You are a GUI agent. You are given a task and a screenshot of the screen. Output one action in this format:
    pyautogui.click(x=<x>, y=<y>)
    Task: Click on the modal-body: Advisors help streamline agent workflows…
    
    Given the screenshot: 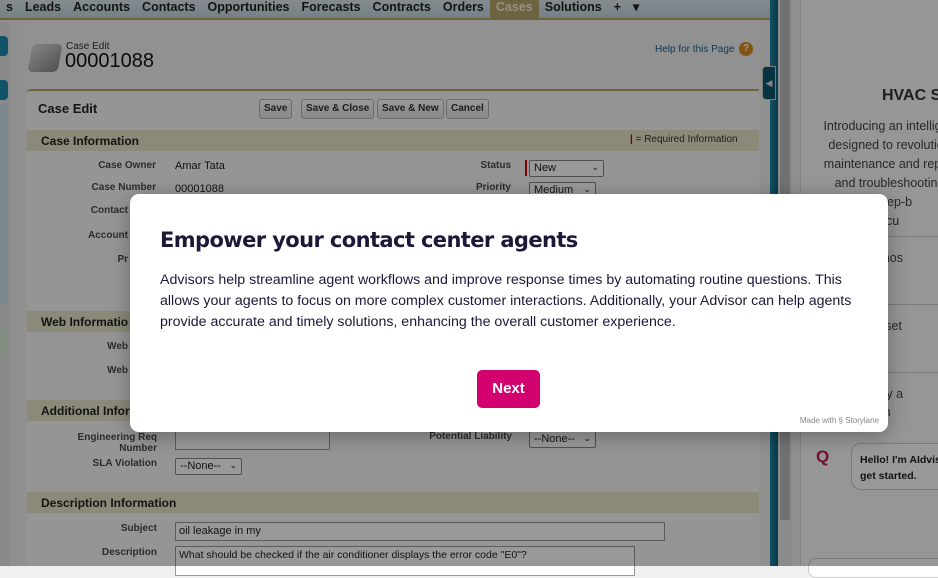 What is the action you would take?
    pyautogui.click(x=506, y=301)
    